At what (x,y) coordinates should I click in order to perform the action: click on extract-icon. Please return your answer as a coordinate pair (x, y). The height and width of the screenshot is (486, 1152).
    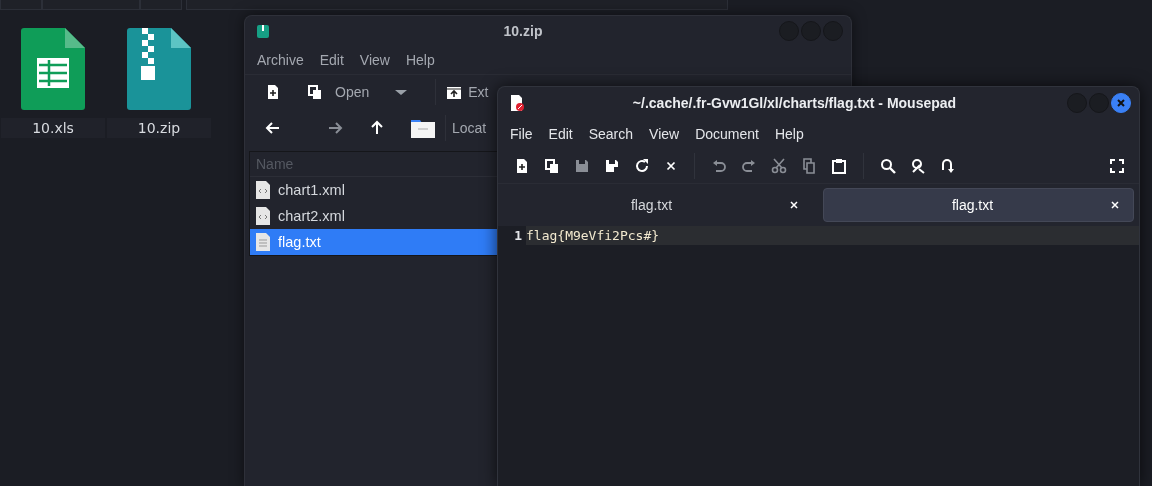
    Looking at the image, I should click on (454, 92).